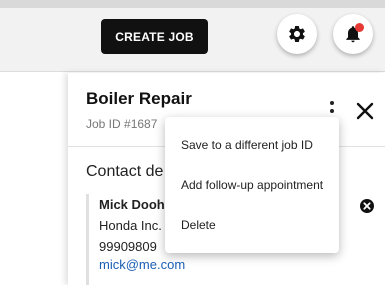 Image resolution: width=385 pixels, height=285 pixels. Describe the element at coordinates (132, 204) in the screenshot. I see `contact-name: Mick Dooh` at that location.